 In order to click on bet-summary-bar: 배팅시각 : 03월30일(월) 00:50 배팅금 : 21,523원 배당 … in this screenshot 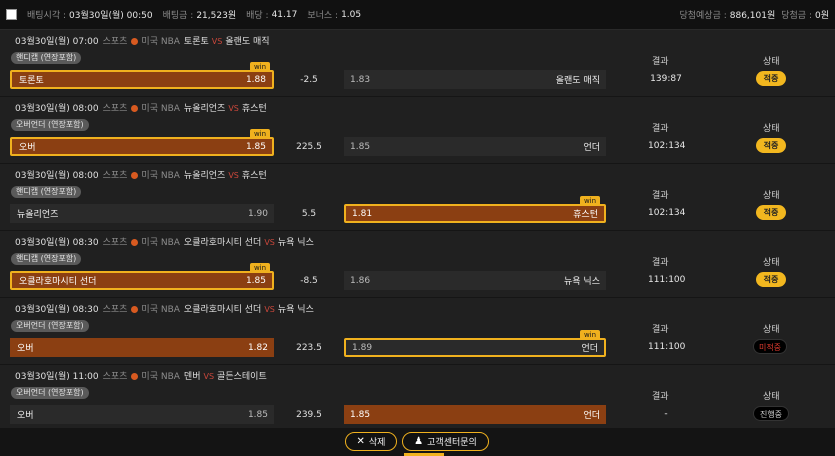, I will do `click(417, 15)`.